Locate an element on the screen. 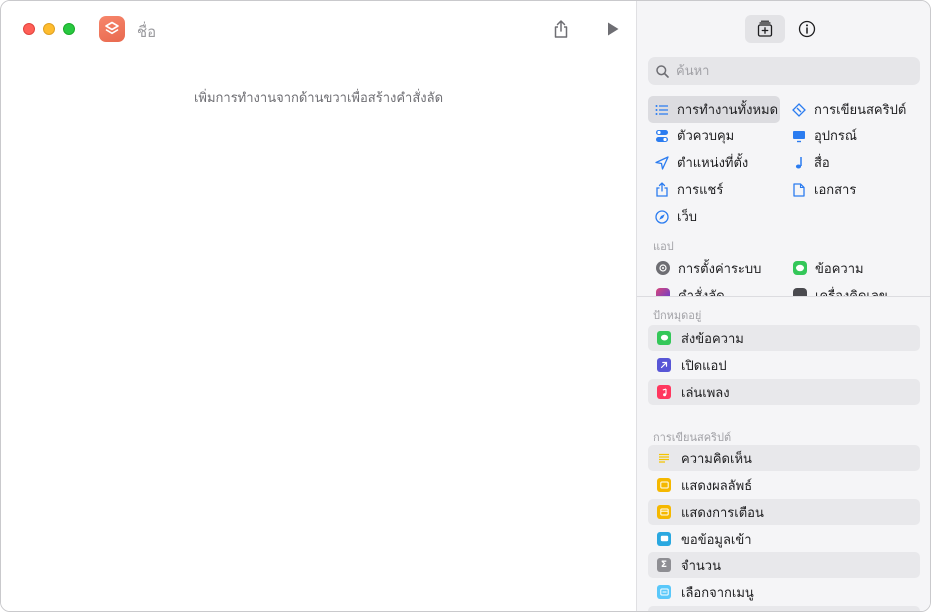 The height and width of the screenshot is (612, 931). category-media: สื่อ is located at coordinates (855, 162).